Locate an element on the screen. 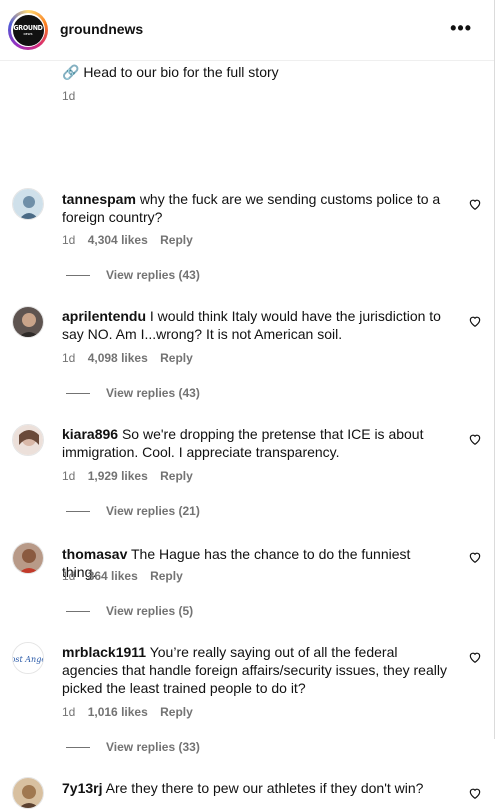  svg-text: Lost Angels is located at coordinates (28, 659).